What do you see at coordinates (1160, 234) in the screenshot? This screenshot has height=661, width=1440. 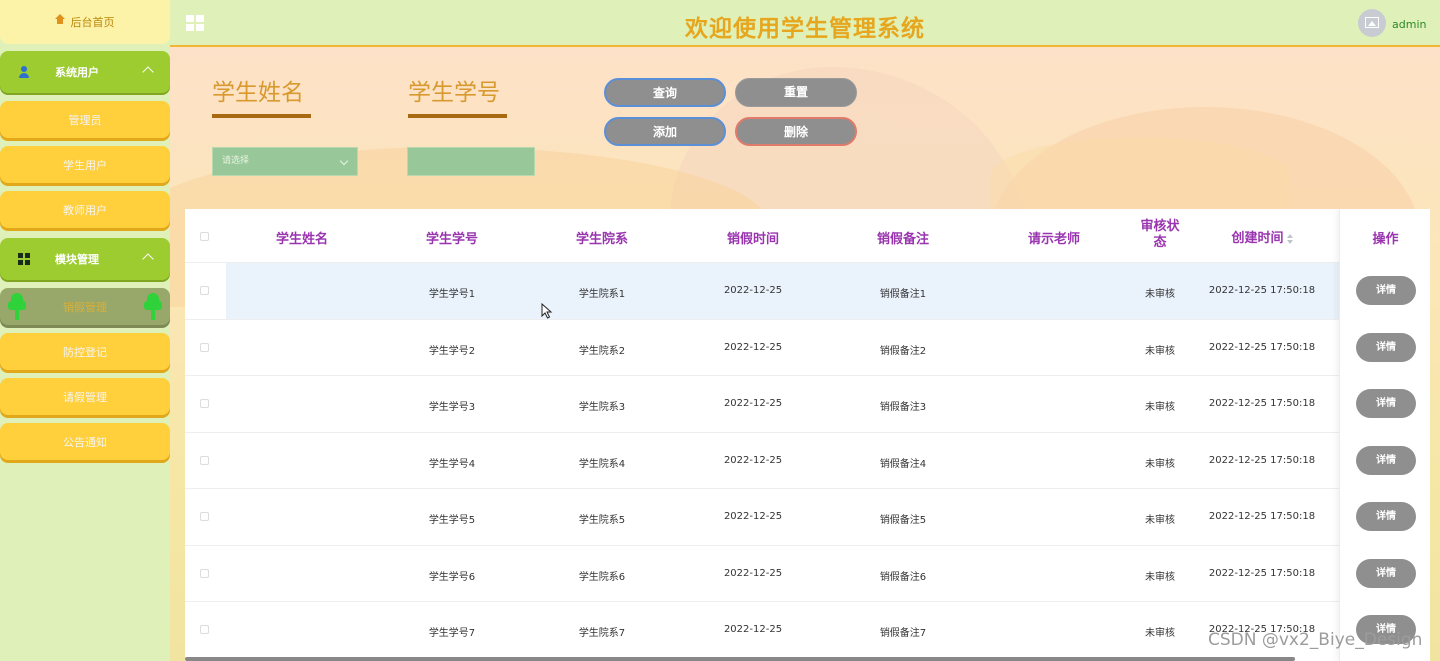 I see `column-header: 审核状态` at bounding box center [1160, 234].